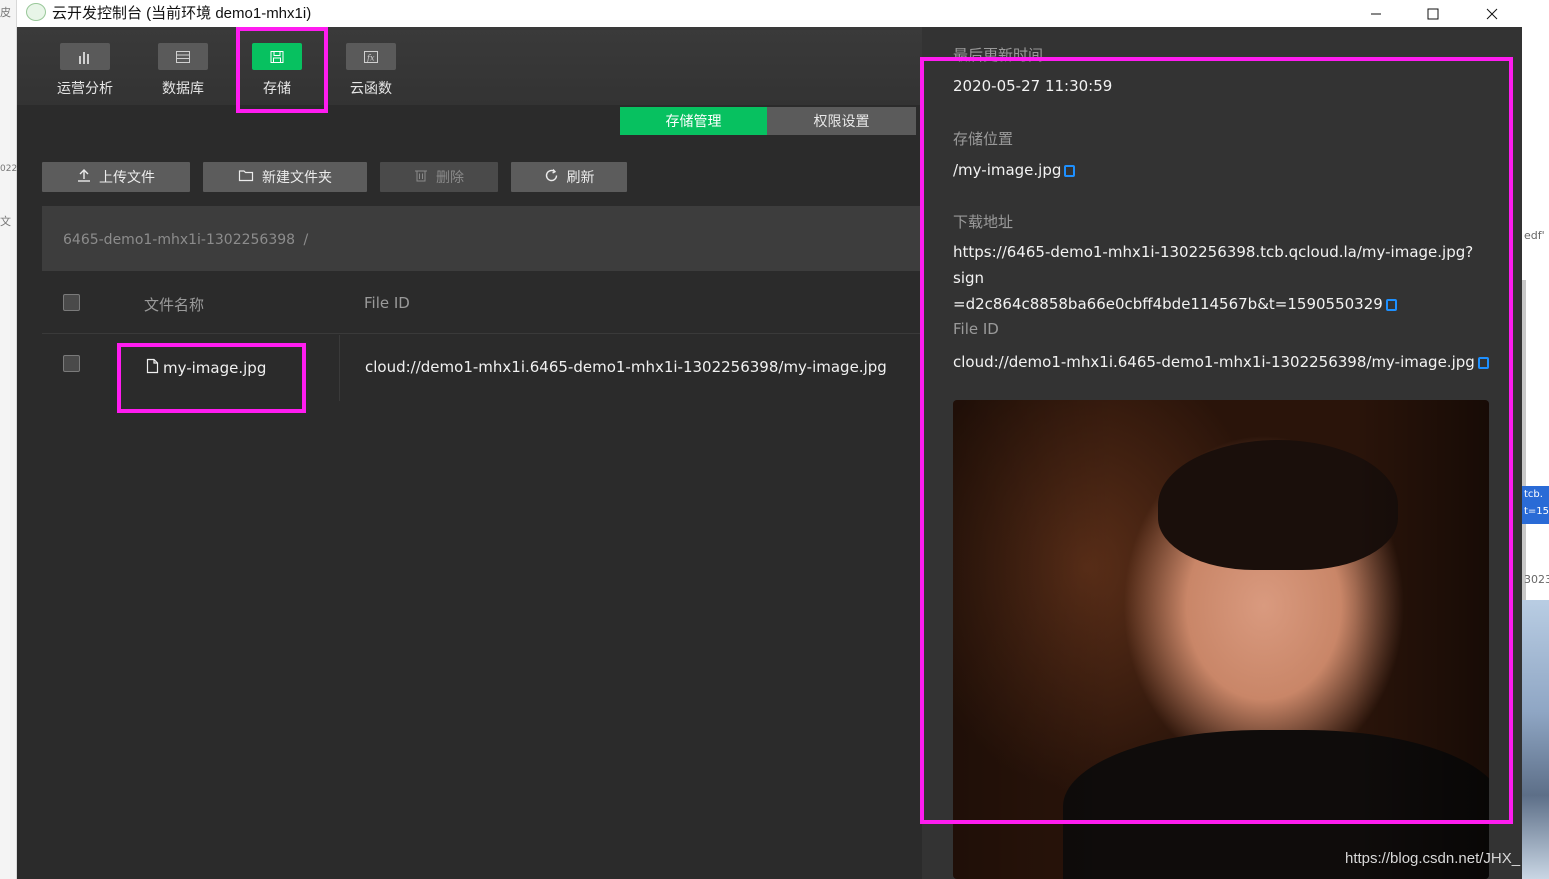  I want to click on refresh-icon, so click(551, 177).